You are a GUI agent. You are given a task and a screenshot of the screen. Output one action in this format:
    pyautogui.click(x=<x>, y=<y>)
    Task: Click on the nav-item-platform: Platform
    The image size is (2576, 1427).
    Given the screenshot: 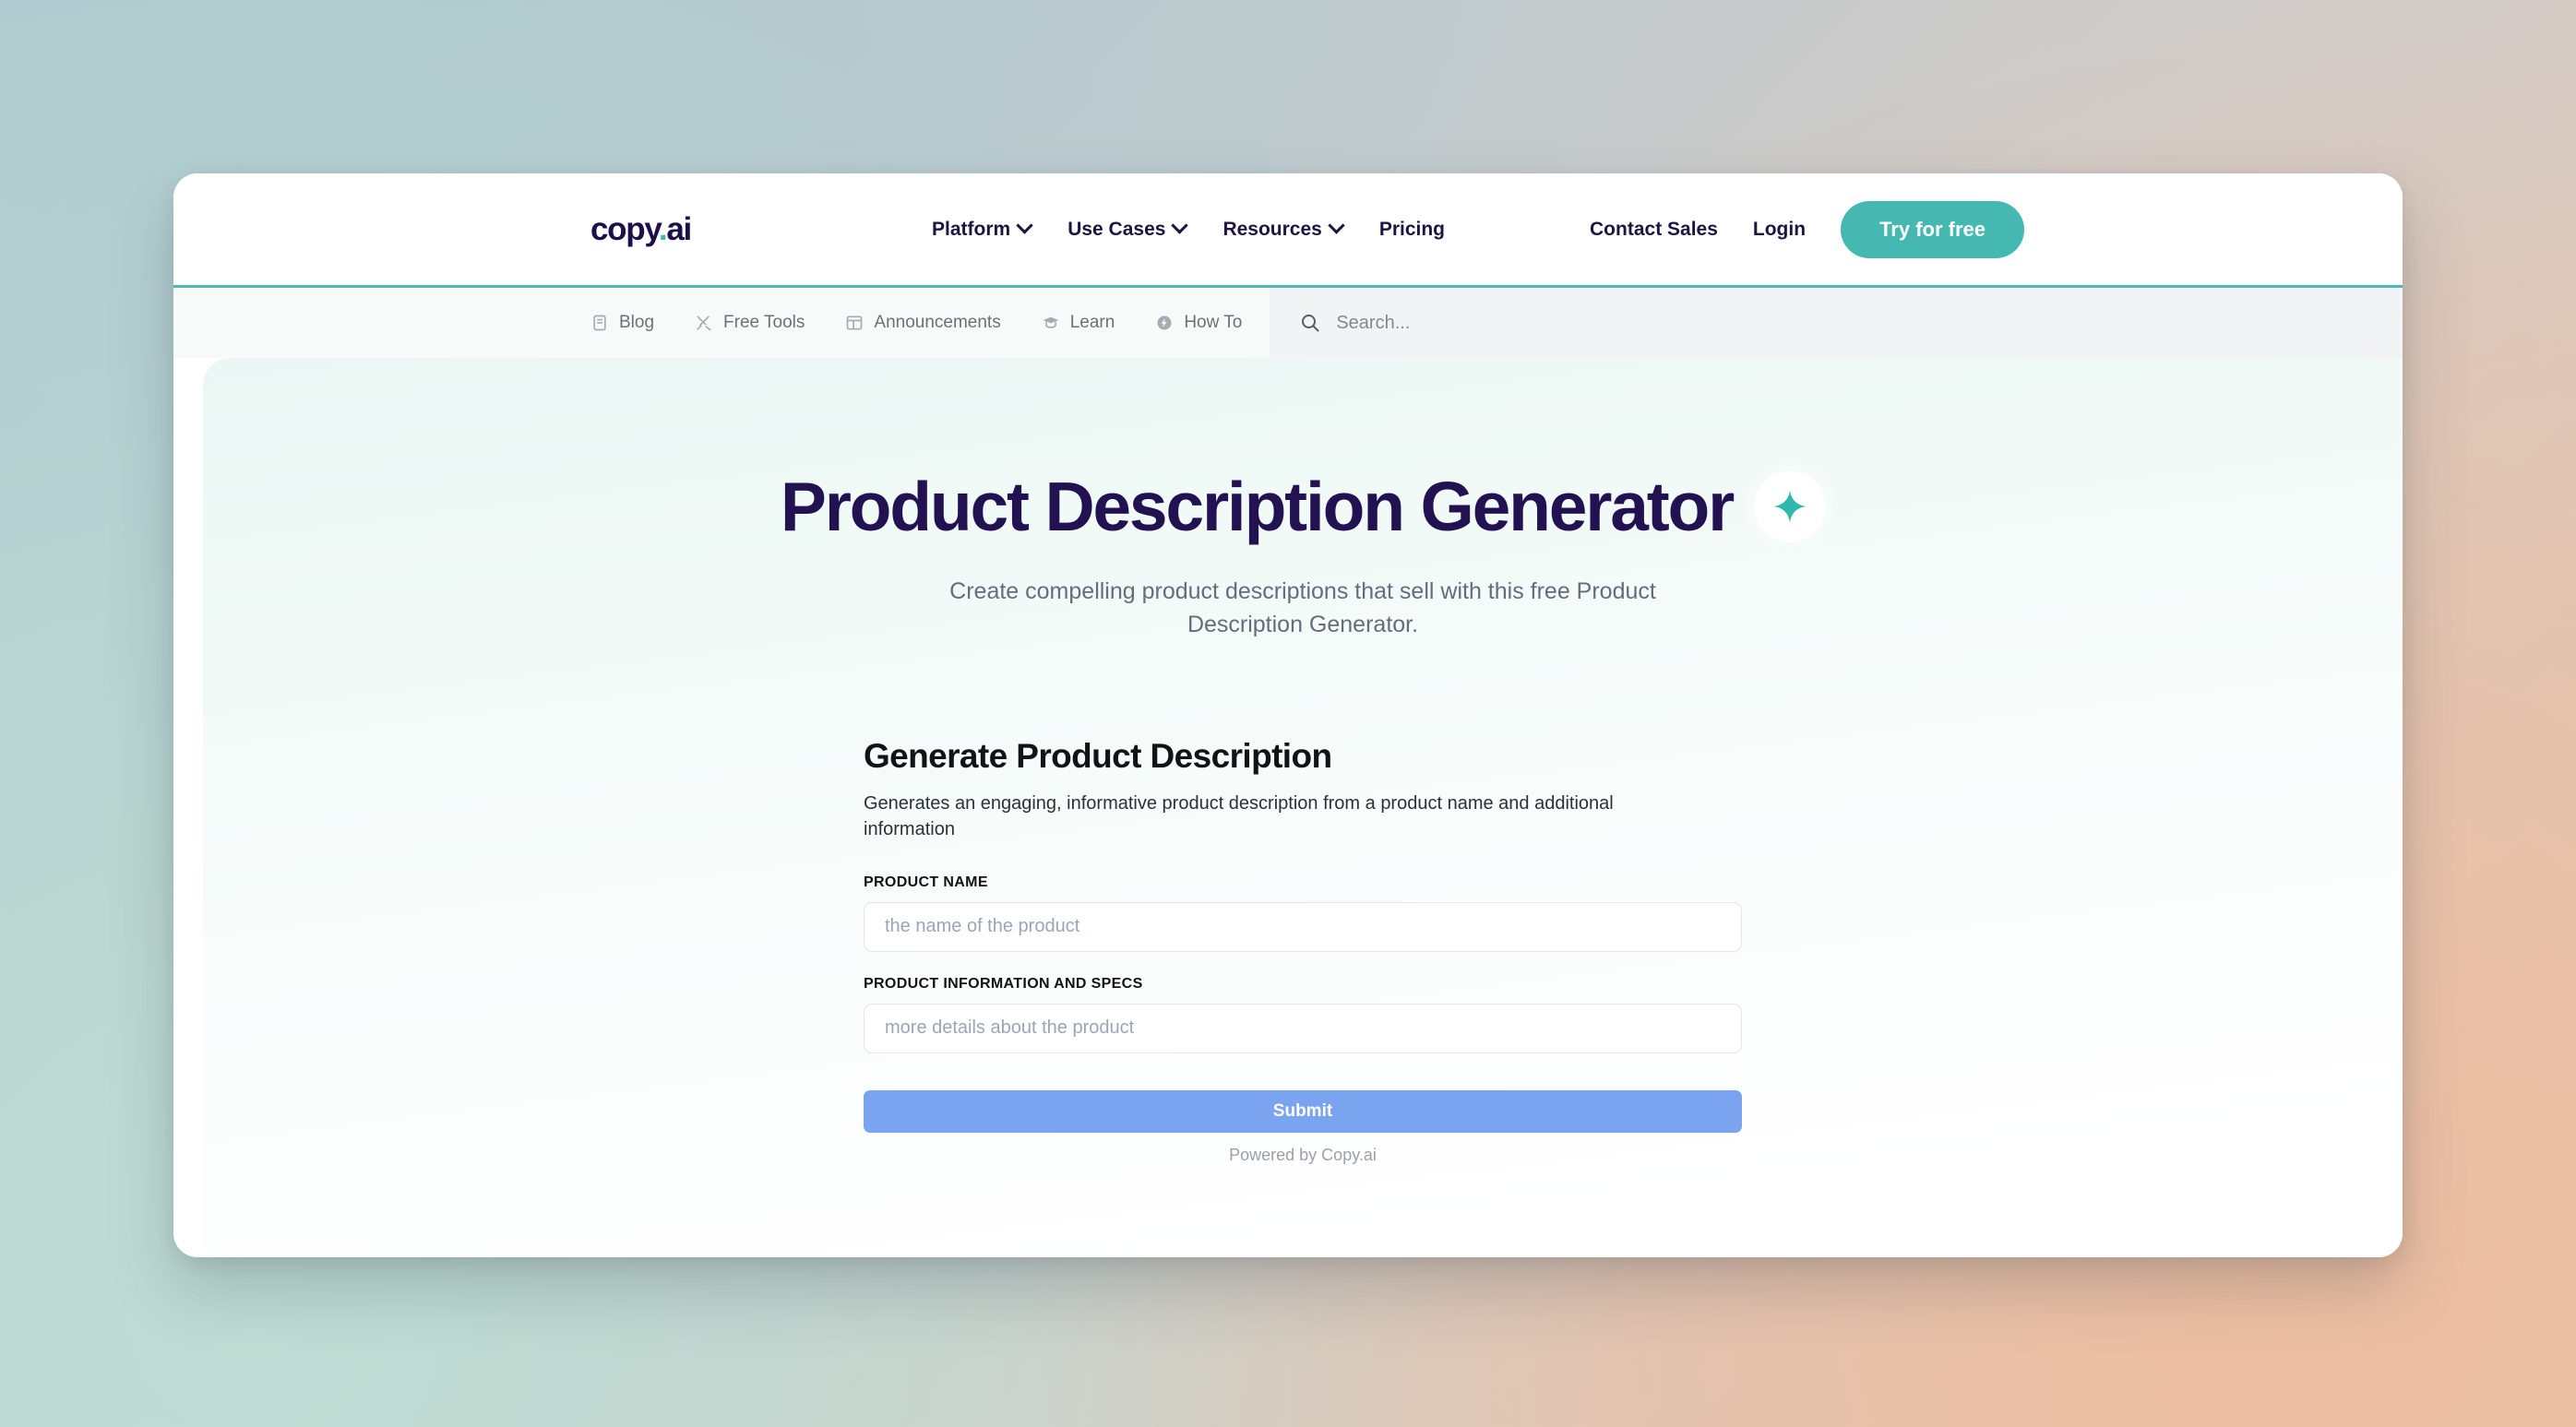 What is the action you would take?
    pyautogui.click(x=982, y=229)
    